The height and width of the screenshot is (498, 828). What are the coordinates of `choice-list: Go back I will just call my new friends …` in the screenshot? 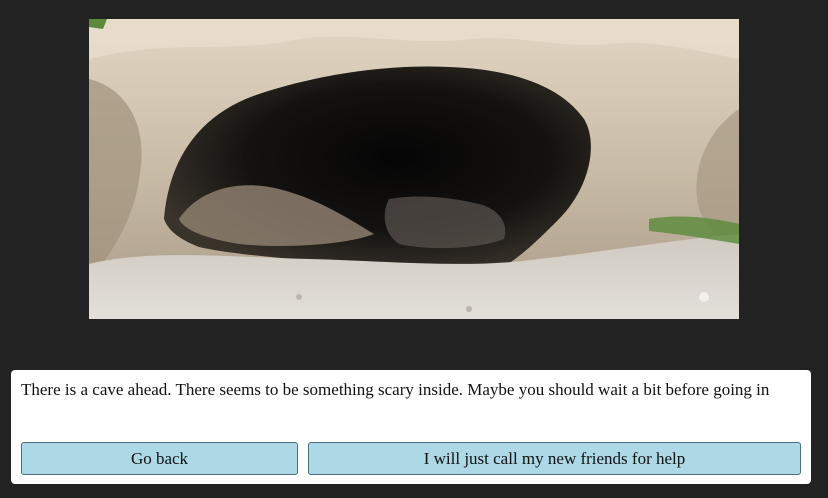 It's located at (411, 458).